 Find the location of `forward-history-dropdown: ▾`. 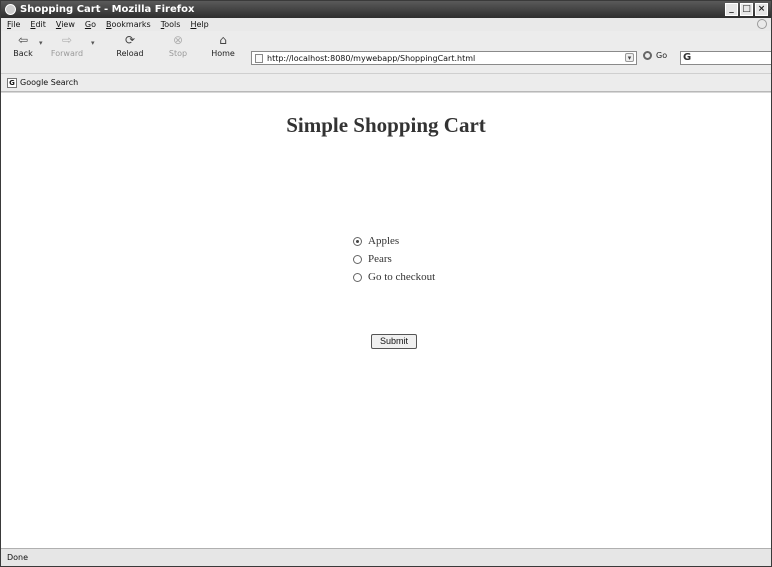

forward-history-dropdown: ▾ is located at coordinates (93, 43).